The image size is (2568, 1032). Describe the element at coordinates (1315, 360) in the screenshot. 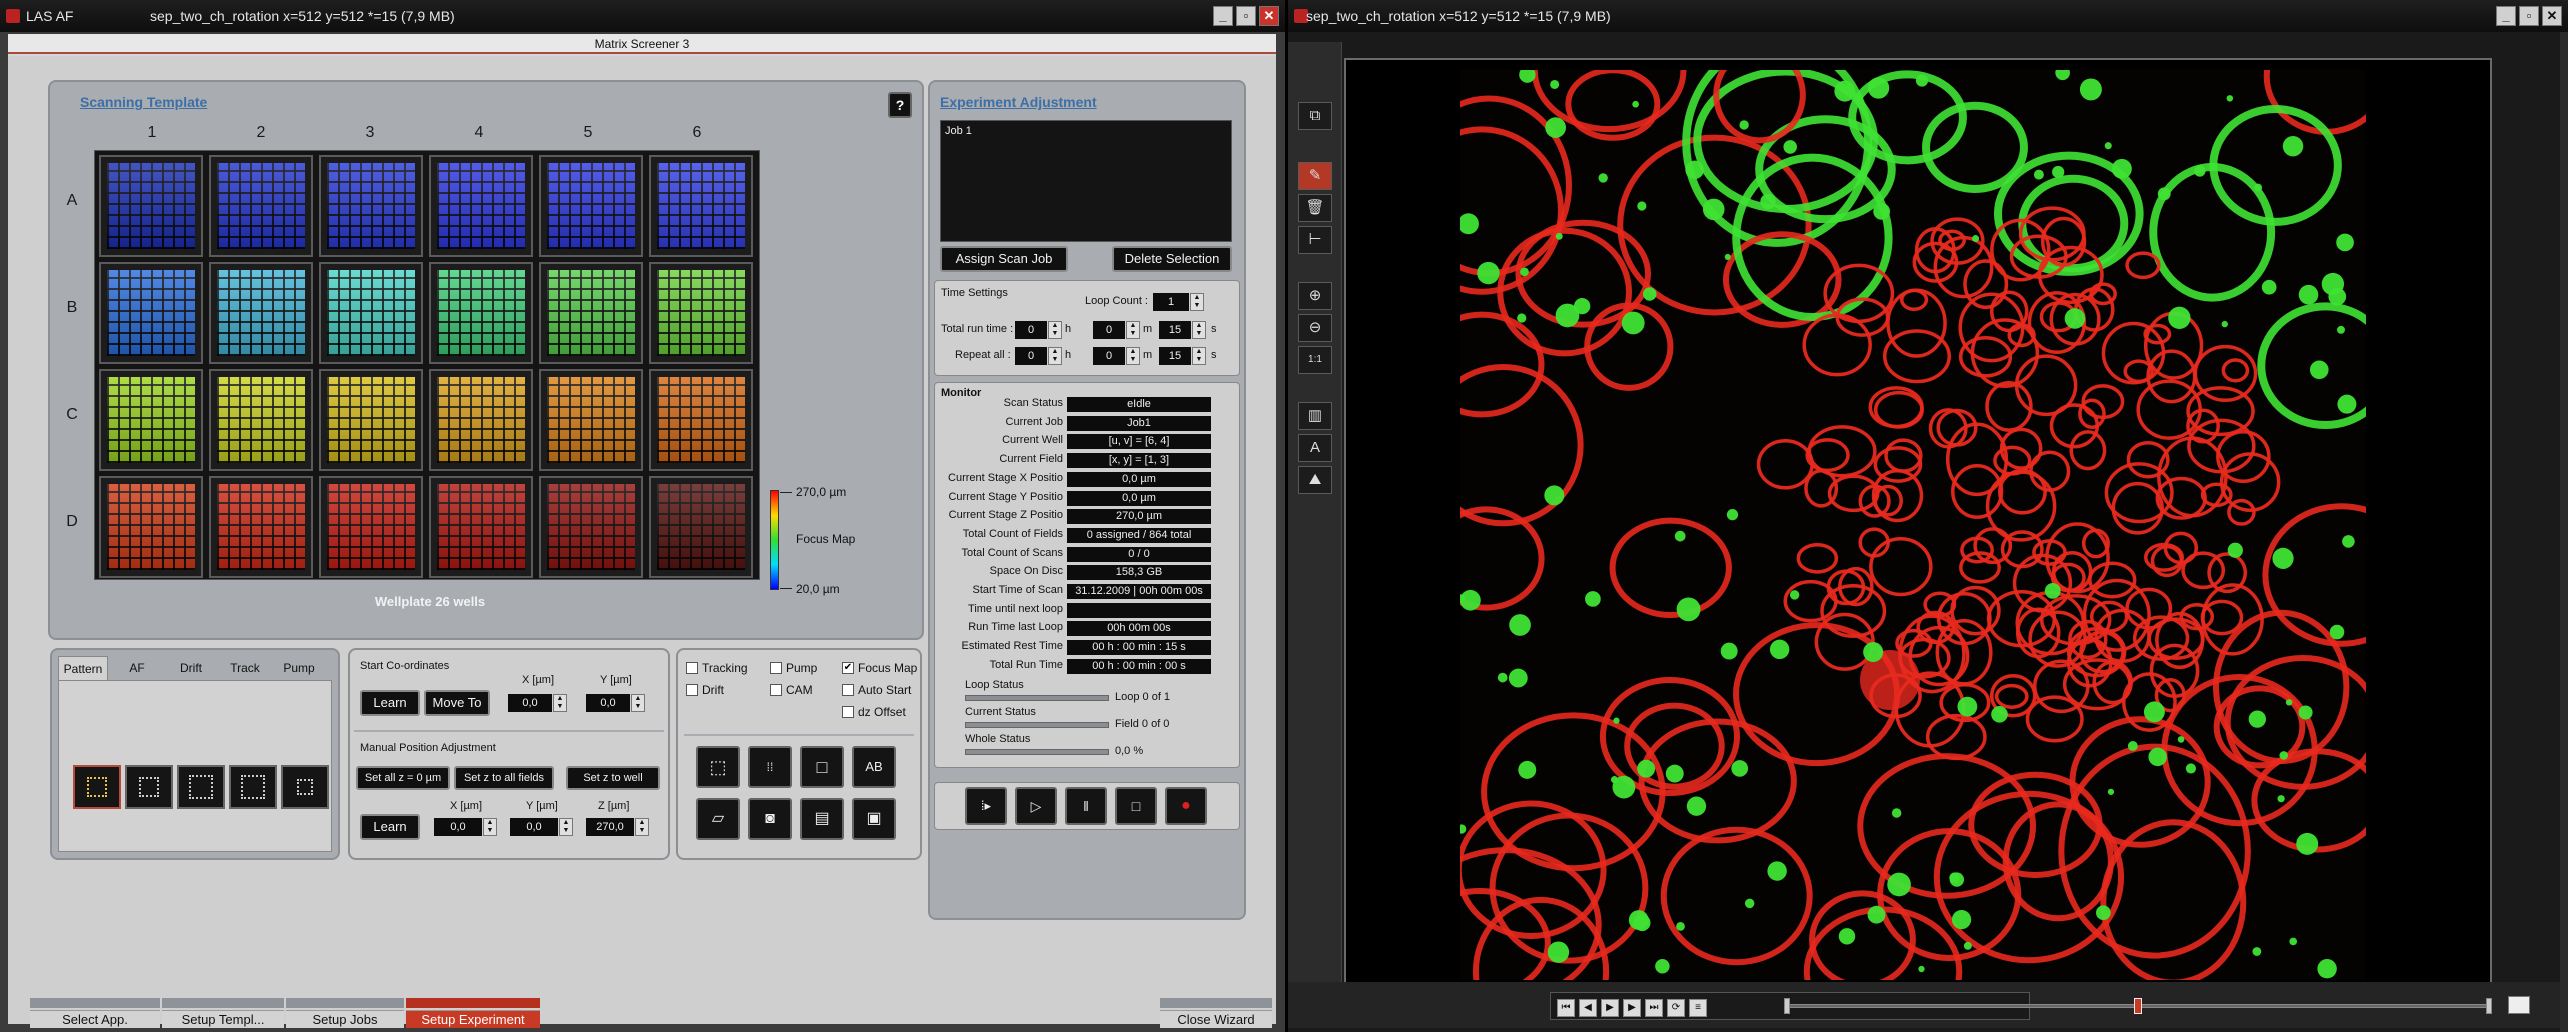

I see `fit-1to1-icon: 1:1` at that location.